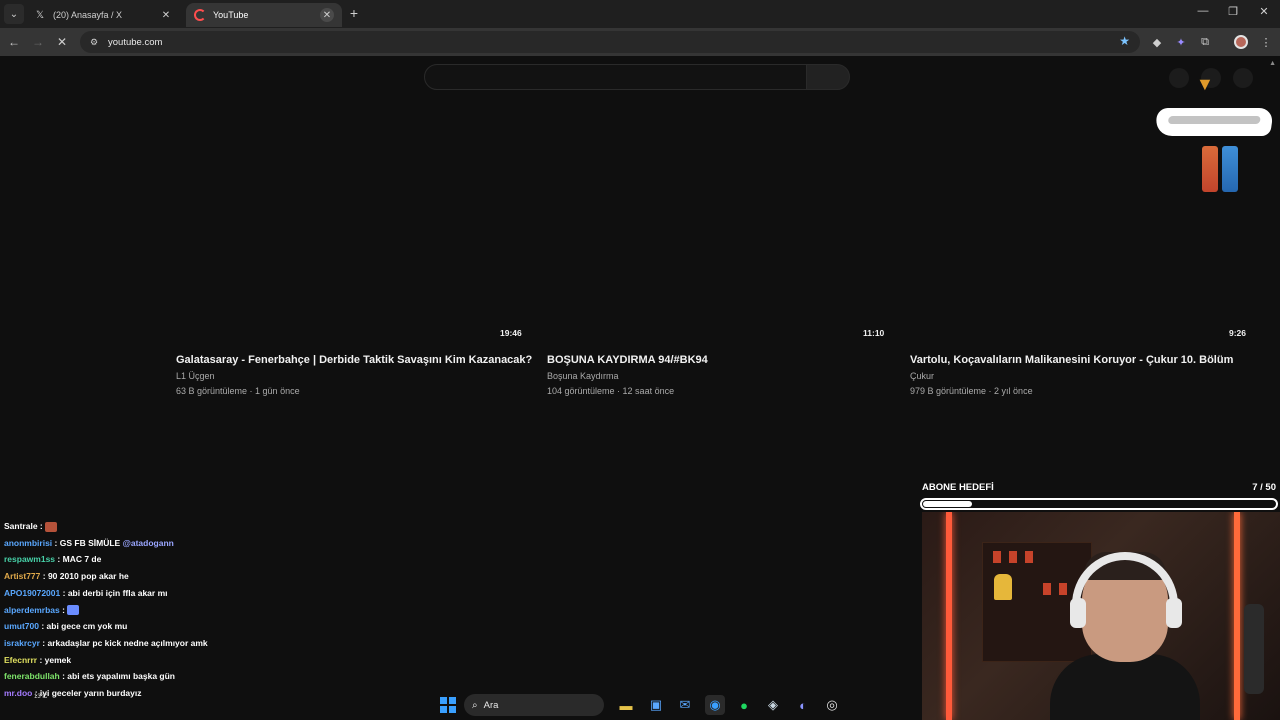 The width and height of the screenshot is (1280, 720). Describe the element at coordinates (1157, 42) in the screenshot. I see `extension-diamond-icon: ◆` at that location.